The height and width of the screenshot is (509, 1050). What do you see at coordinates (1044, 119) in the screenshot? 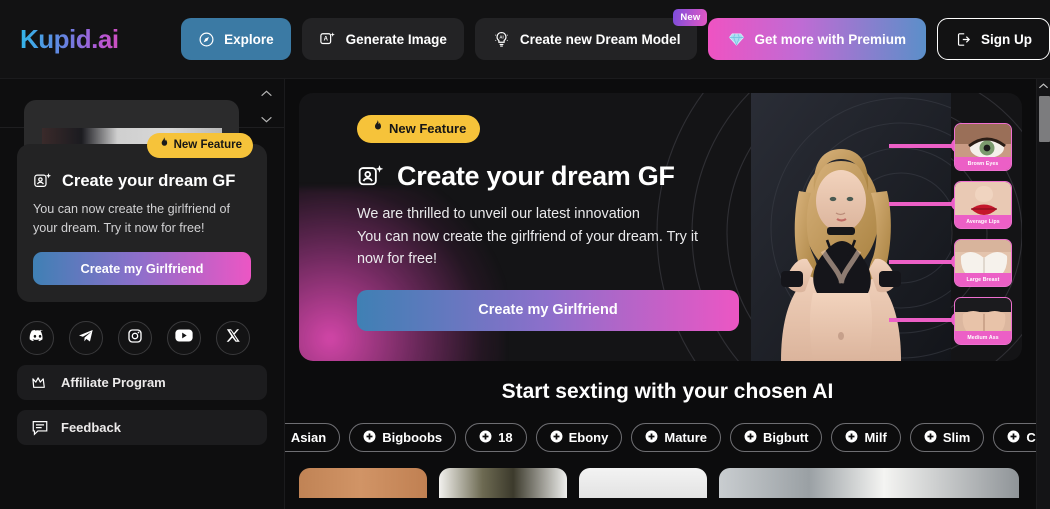
I see `scrollbar-thumb` at bounding box center [1044, 119].